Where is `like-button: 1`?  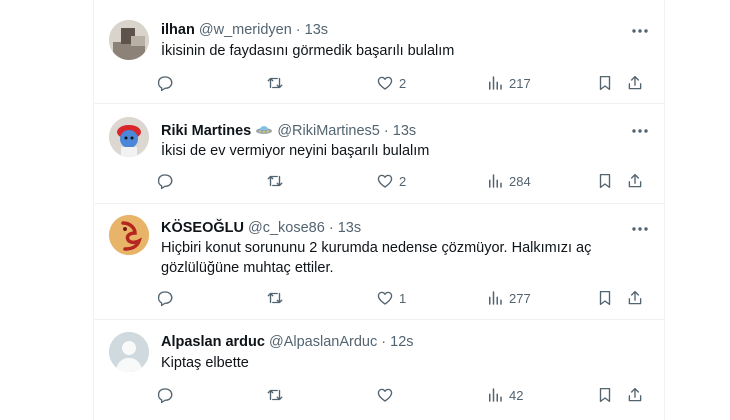
like-button: 1 is located at coordinates (391, 298).